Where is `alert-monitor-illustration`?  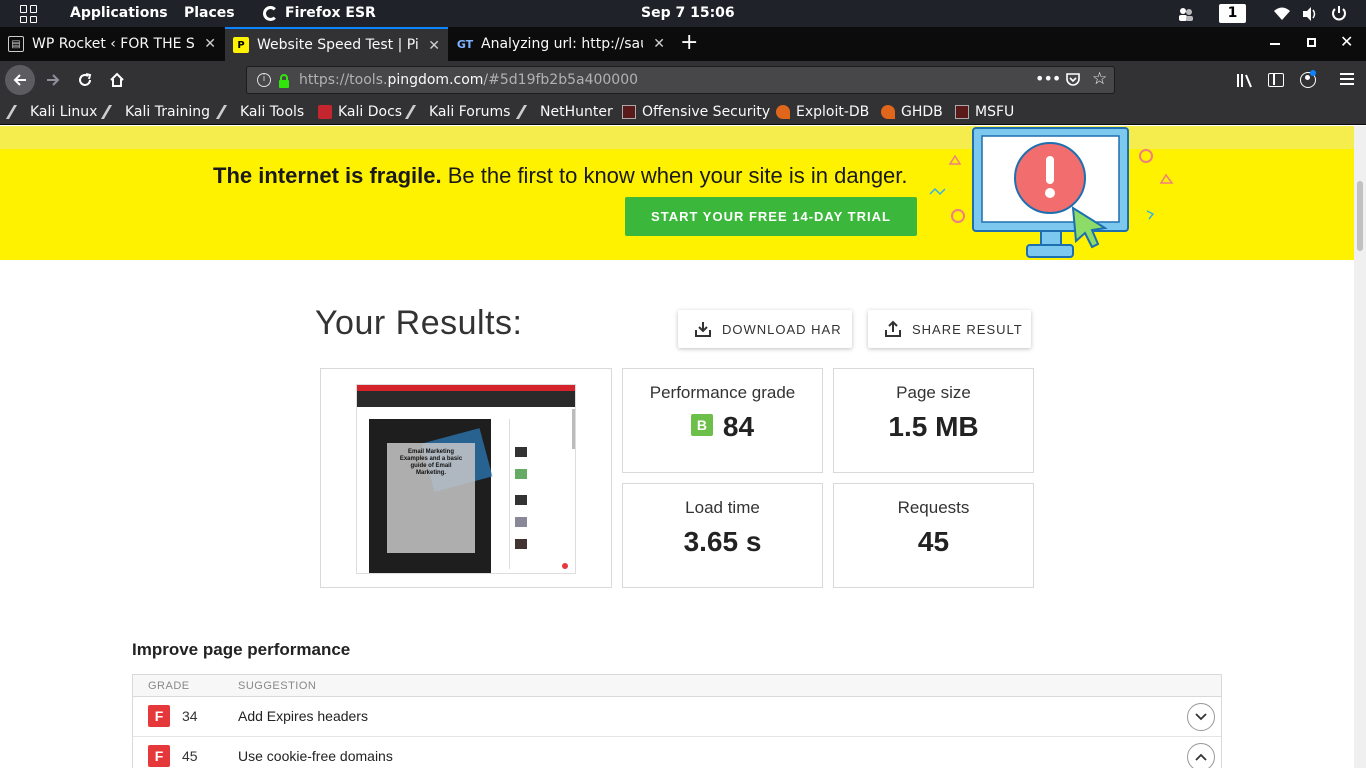
alert-monitor-illustration is located at coordinates (1051, 192).